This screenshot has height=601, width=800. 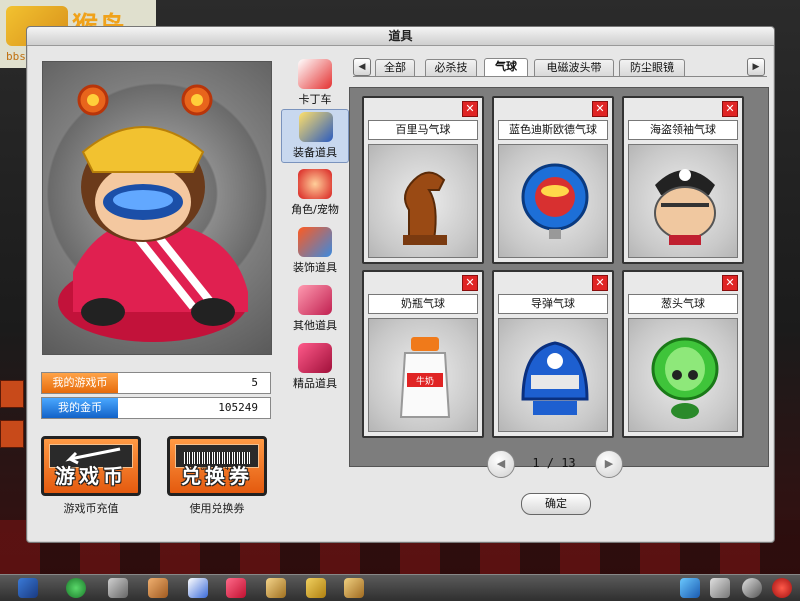 What do you see at coordinates (690, 588) in the screenshot?
I see `network-icon` at bounding box center [690, 588].